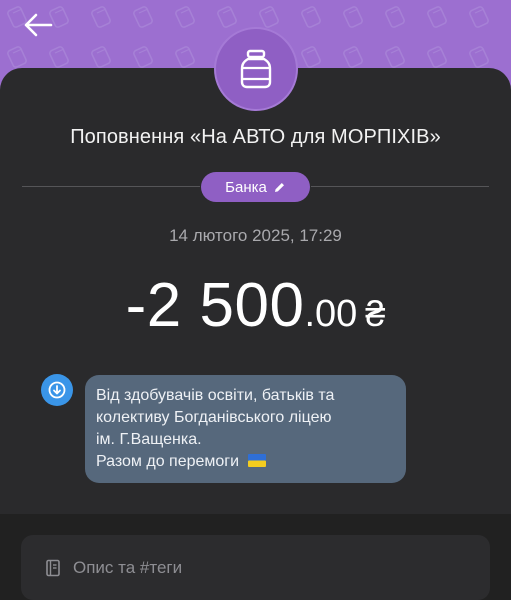  Describe the element at coordinates (215, 395) in the screenshot. I see `comment-line: Від здобувачів освіти, батьків та` at that location.